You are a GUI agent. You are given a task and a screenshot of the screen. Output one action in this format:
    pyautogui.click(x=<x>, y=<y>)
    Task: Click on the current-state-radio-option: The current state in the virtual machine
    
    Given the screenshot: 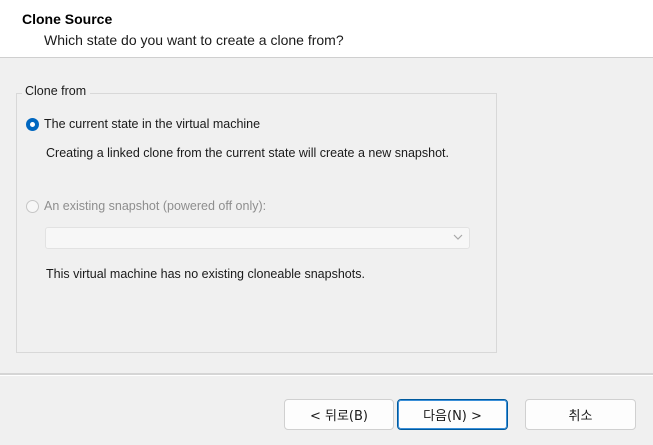 What is the action you would take?
    pyautogui.click(x=143, y=124)
    